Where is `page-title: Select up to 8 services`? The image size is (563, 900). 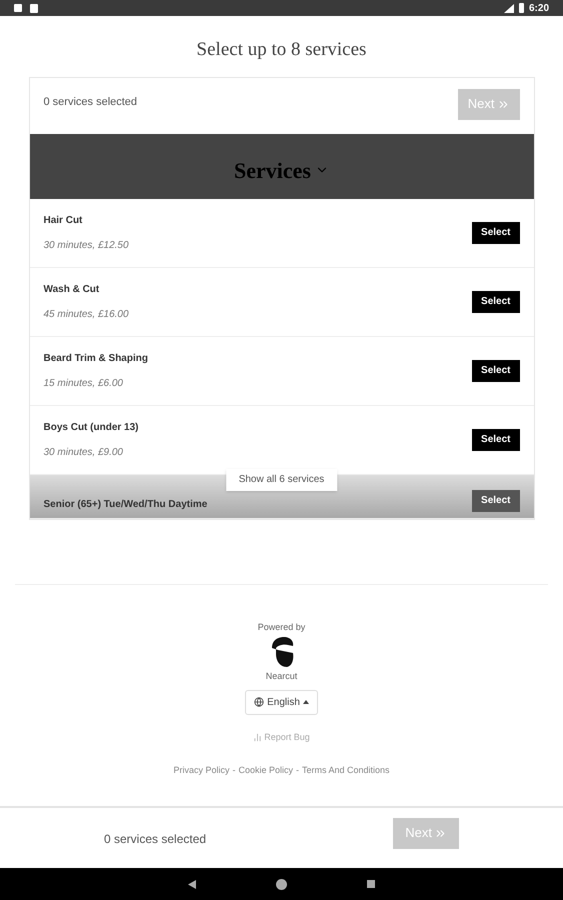
page-title: Select up to 8 services is located at coordinates (281, 50).